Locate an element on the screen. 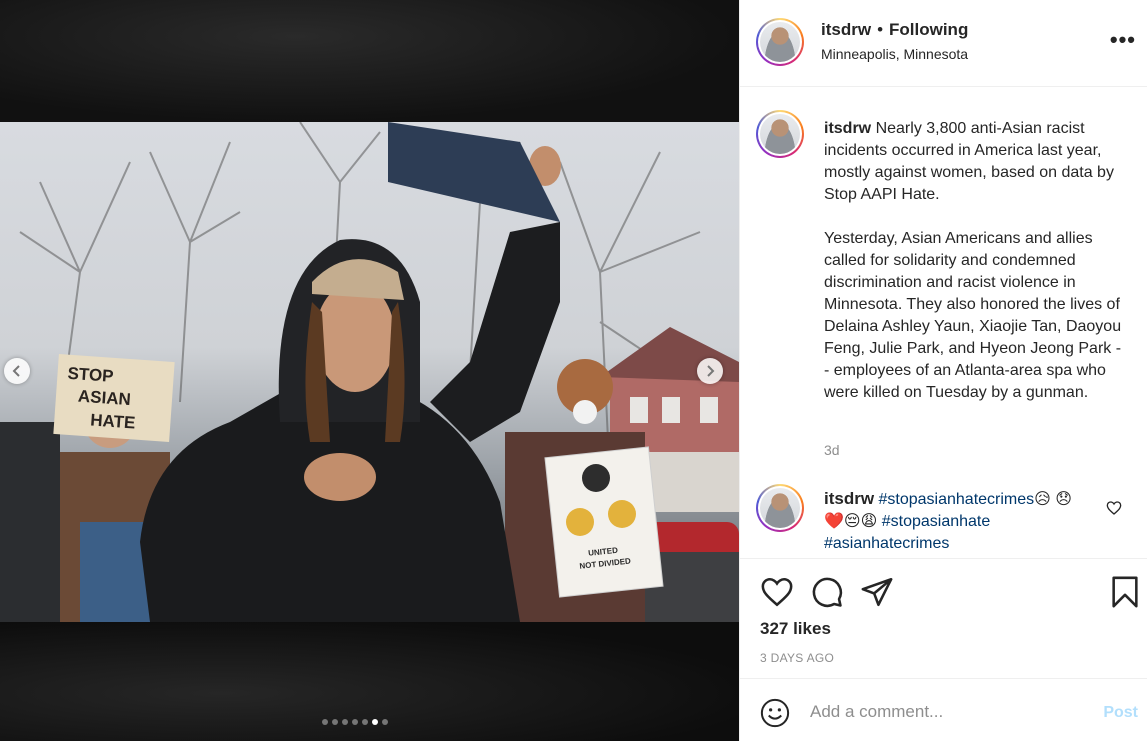 The image size is (1147, 741). media-letterbox-top is located at coordinates (369, 61).